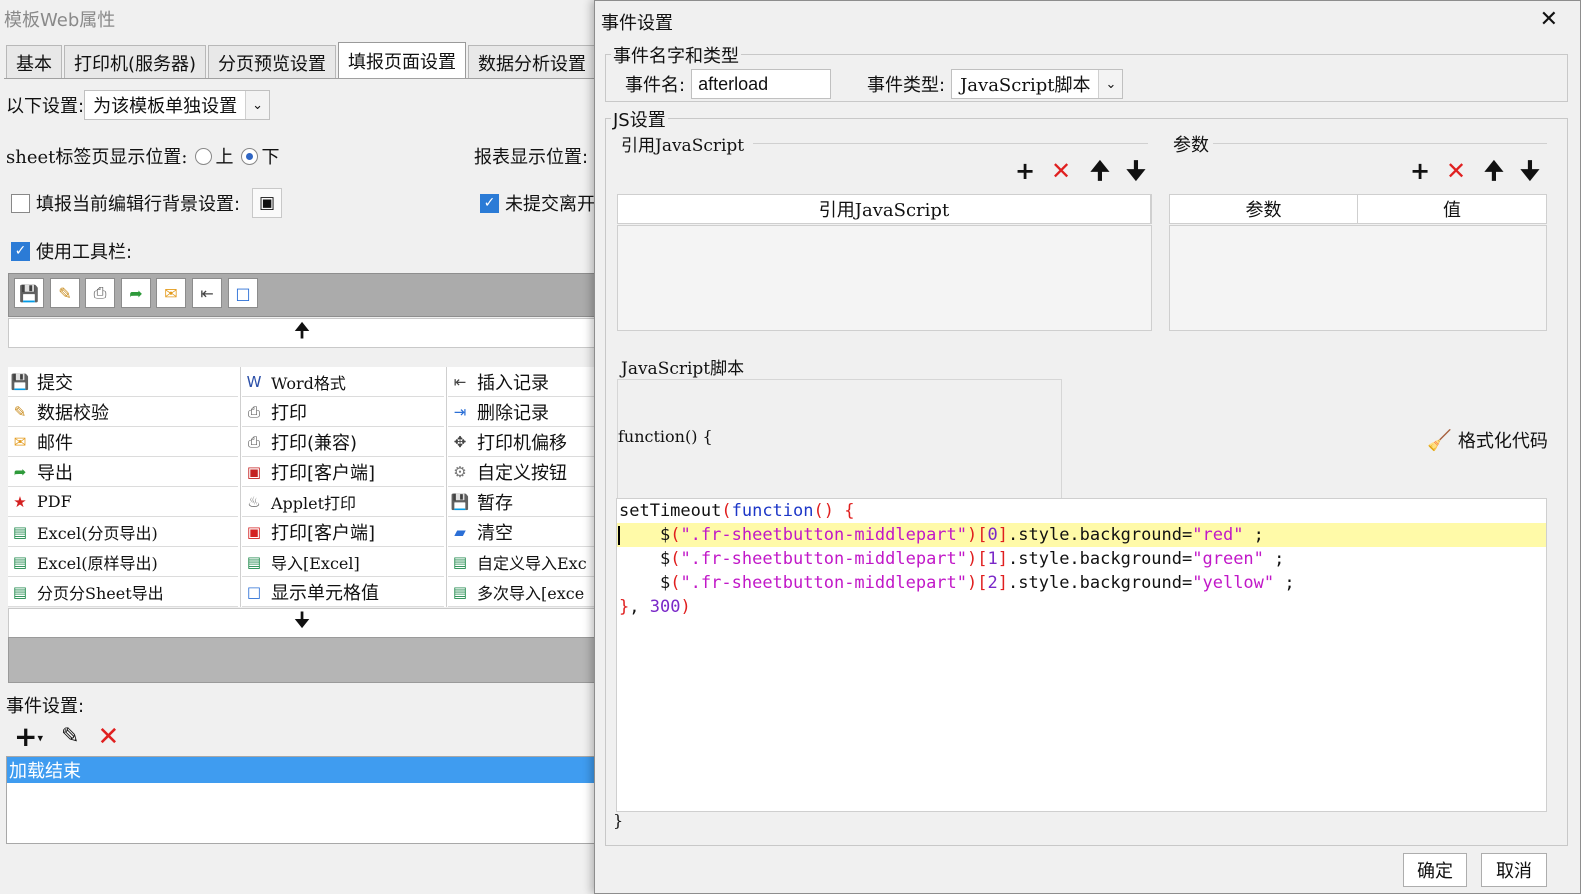 This screenshot has width=1581, height=894. I want to click on toolbar-option: ▤ 多次导入[exce, so click(522, 592).